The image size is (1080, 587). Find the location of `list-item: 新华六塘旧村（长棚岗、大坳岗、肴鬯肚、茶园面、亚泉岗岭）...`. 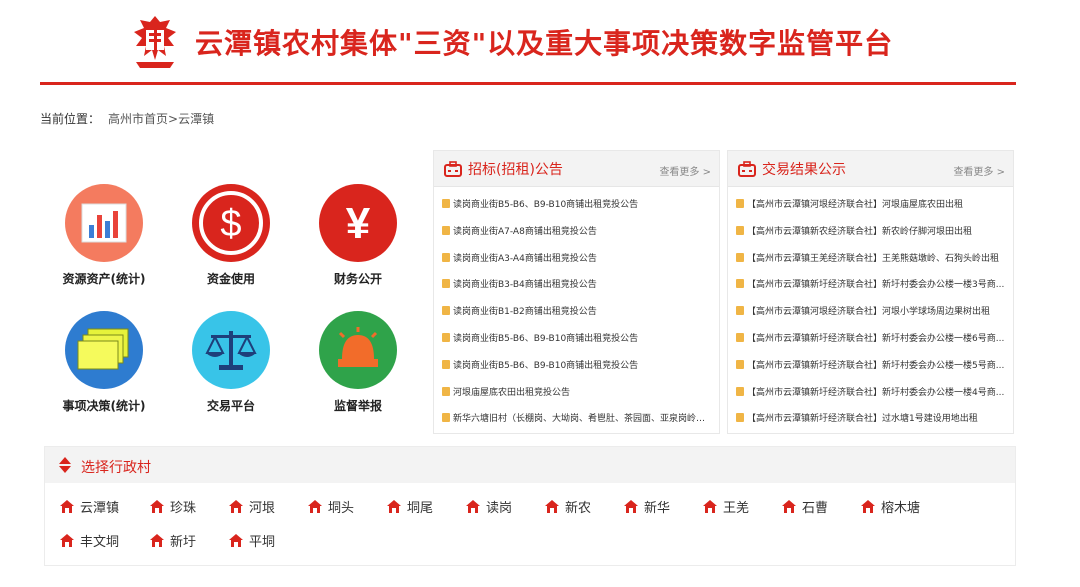

list-item: 新华六塘旧村（长棚岗、大坳岗、肴鬯肚、茶园面、亚泉岗岭）... is located at coordinates (576, 419).